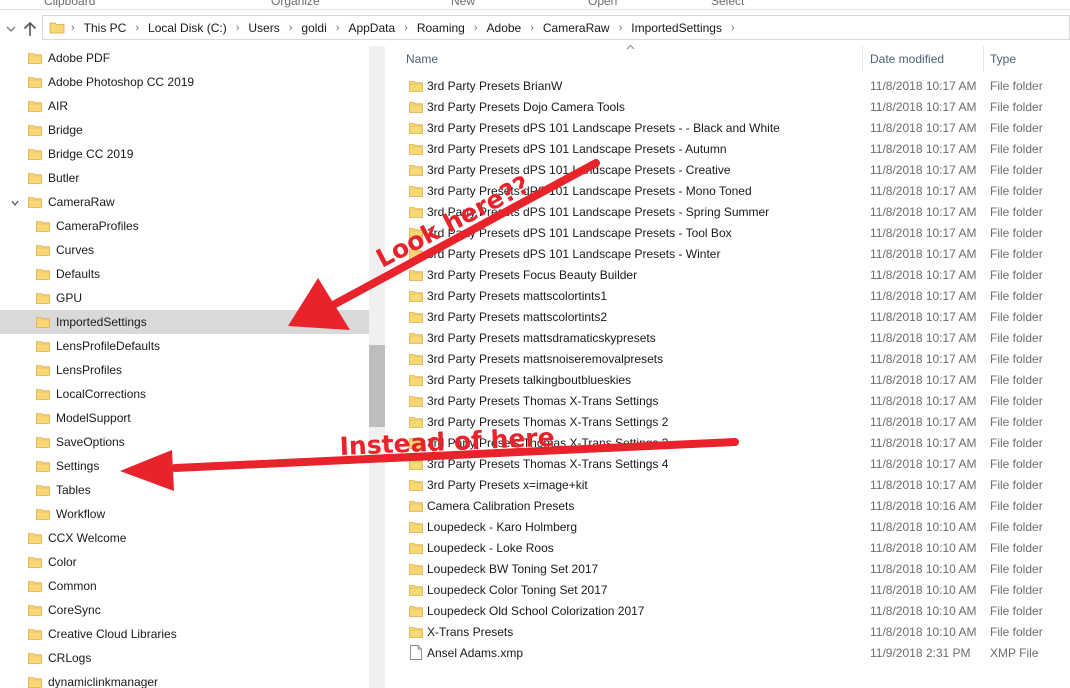 Image resolution: width=1070 pixels, height=688 pixels. What do you see at coordinates (184, 394) in the screenshot?
I see `tree-item-localcorrections: LocalCorrections` at bounding box center [184, 394].